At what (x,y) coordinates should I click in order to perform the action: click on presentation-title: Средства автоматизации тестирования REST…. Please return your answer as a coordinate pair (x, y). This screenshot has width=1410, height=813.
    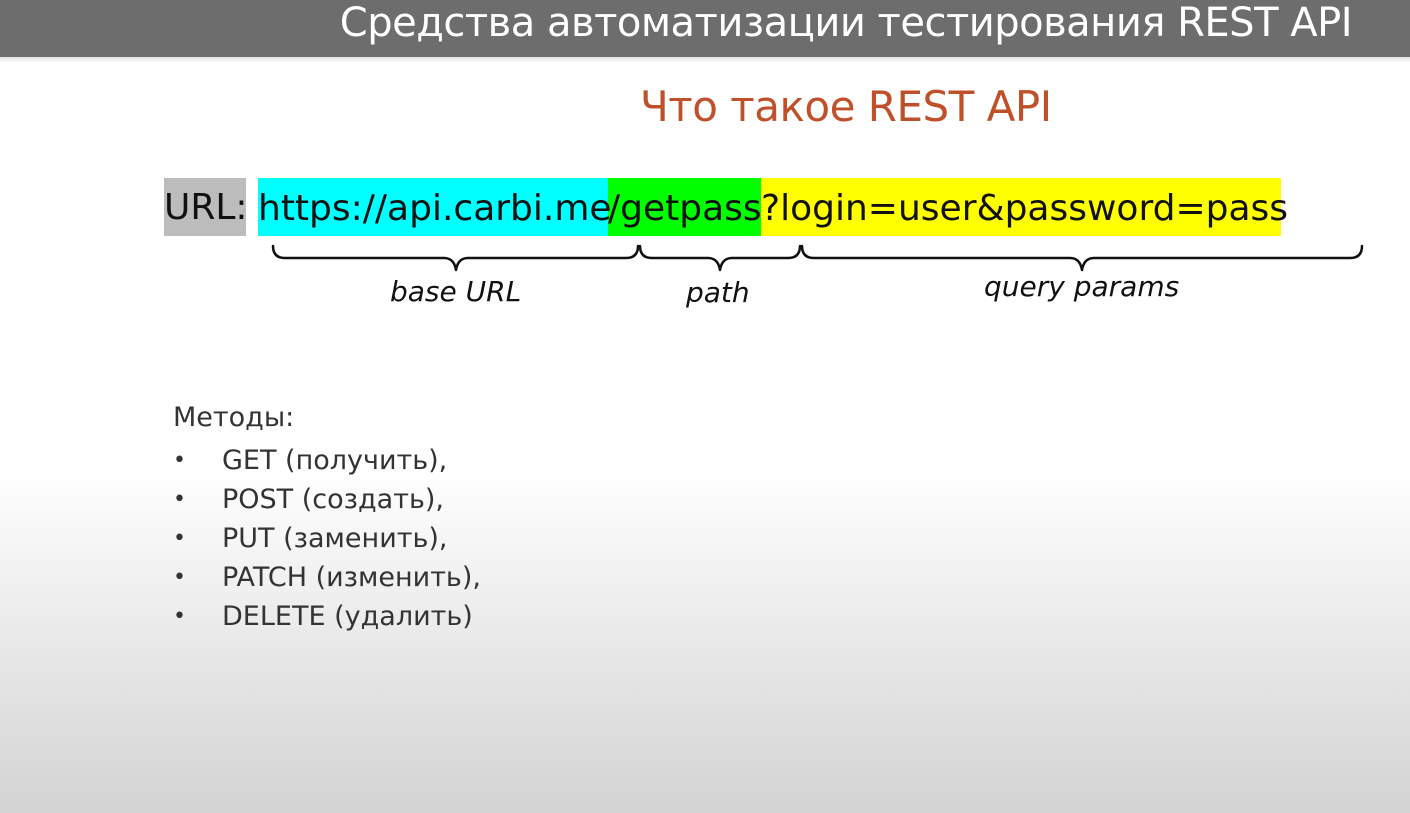
    Looking at the image, I should click on (846, 23).